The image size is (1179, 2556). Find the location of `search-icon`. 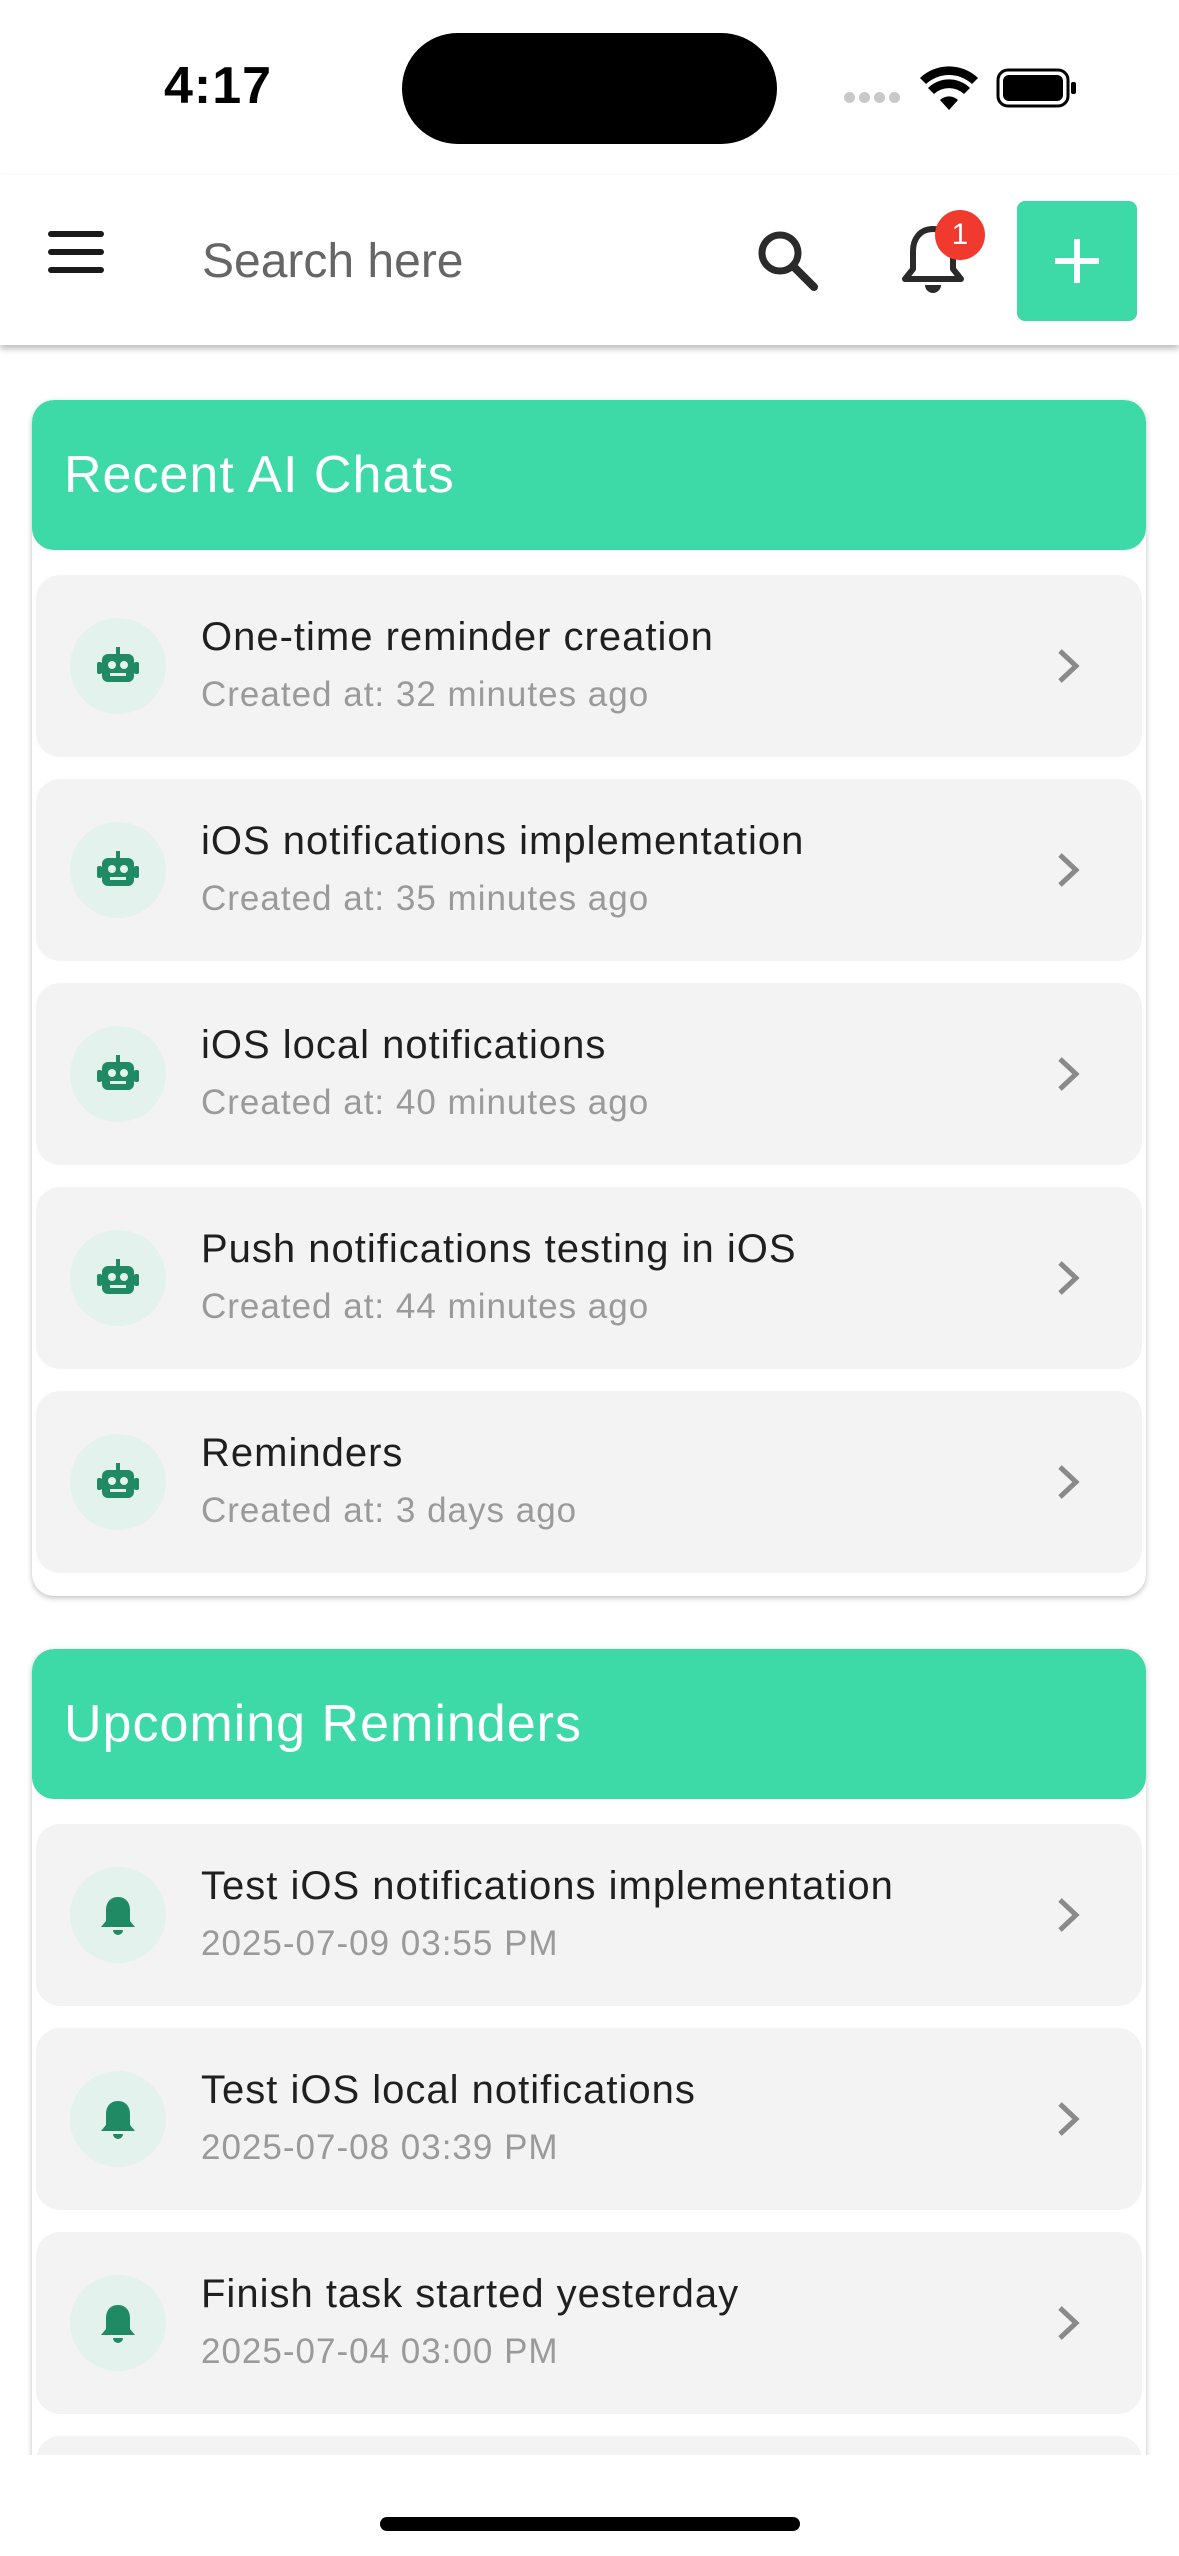

search-icon is located at coordinates (787, 260).